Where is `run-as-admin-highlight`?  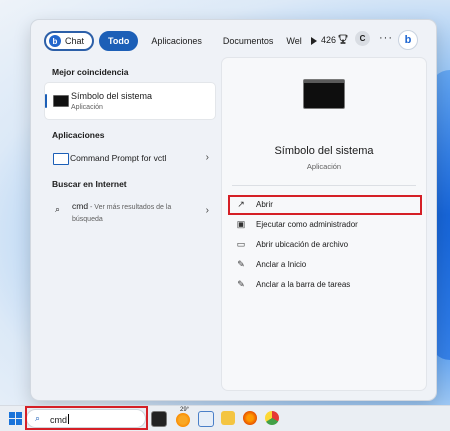
run-as-admin-highlight is located at coordinates (325, 205).